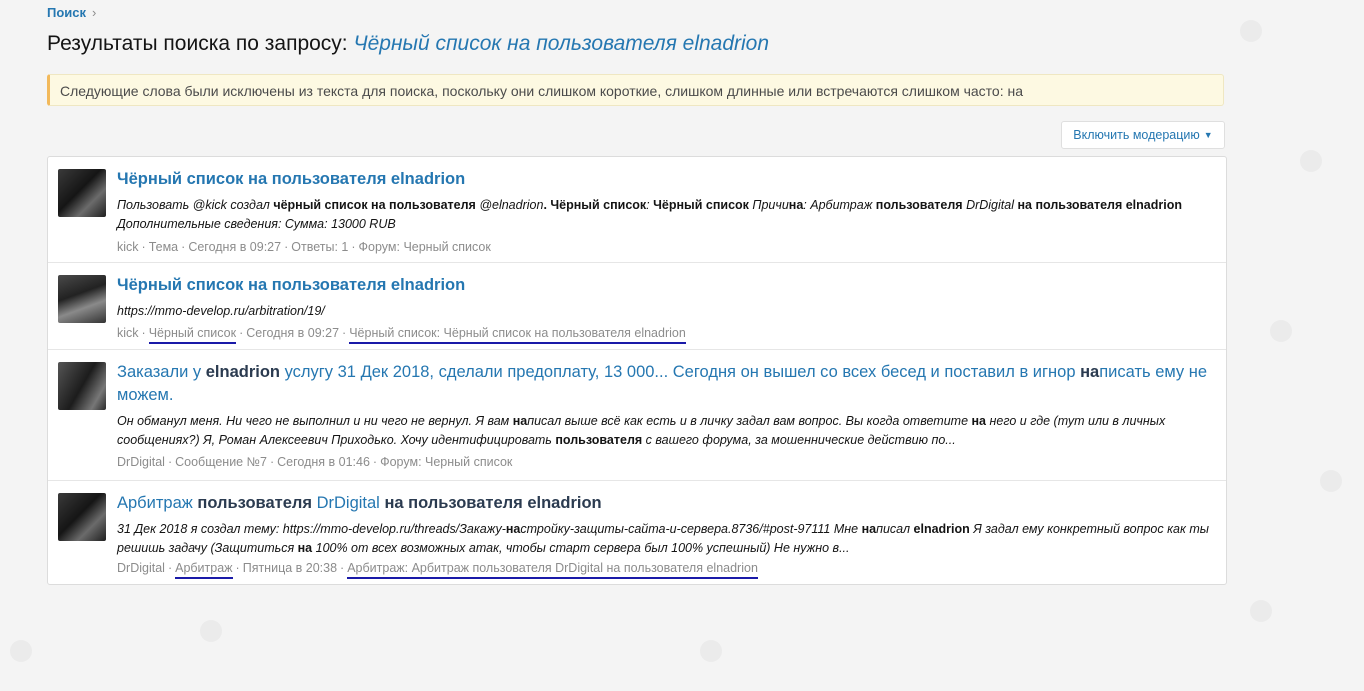 The width and height of the screenshot is (1364, 691). What do you see at coordinates (221, 311) in the screenshot?
I see `result-snippet: https://mmo-develop.ru/arbitration/19/` at bounding box center [221, 311].